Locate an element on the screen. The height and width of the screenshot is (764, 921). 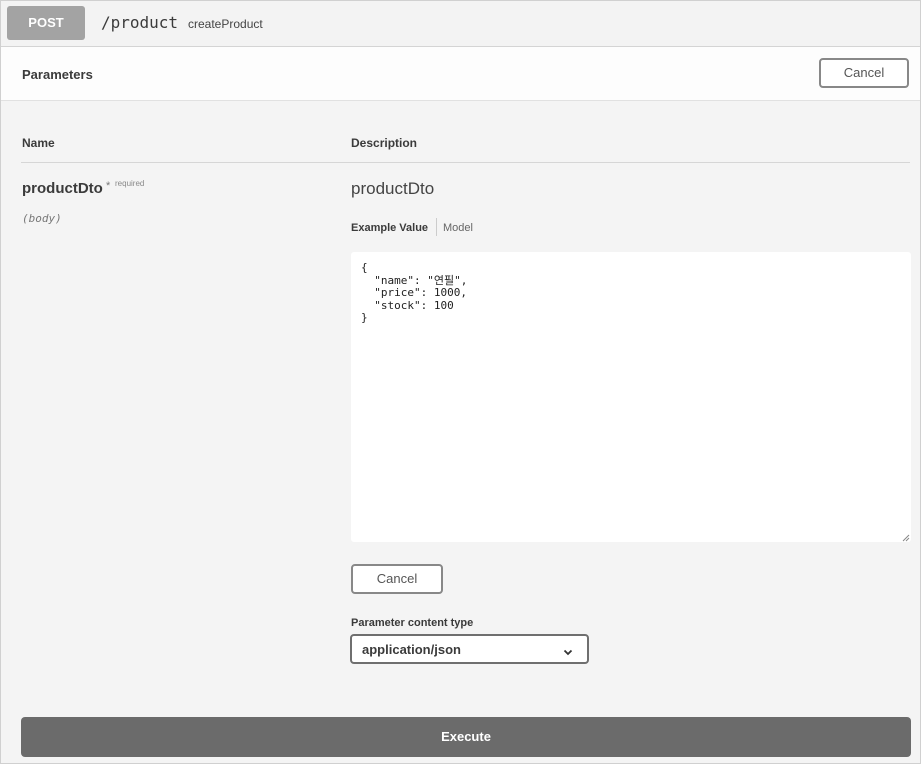
content-type-select: application/json is located at coordinates (469, 649).